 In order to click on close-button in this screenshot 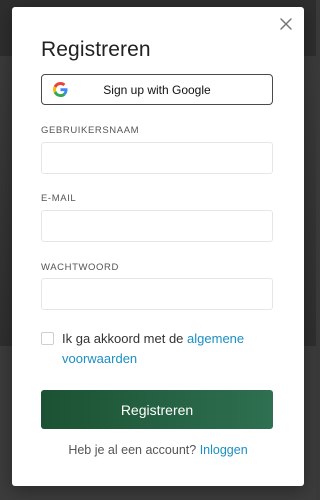, I will do `click(286, 24)`.